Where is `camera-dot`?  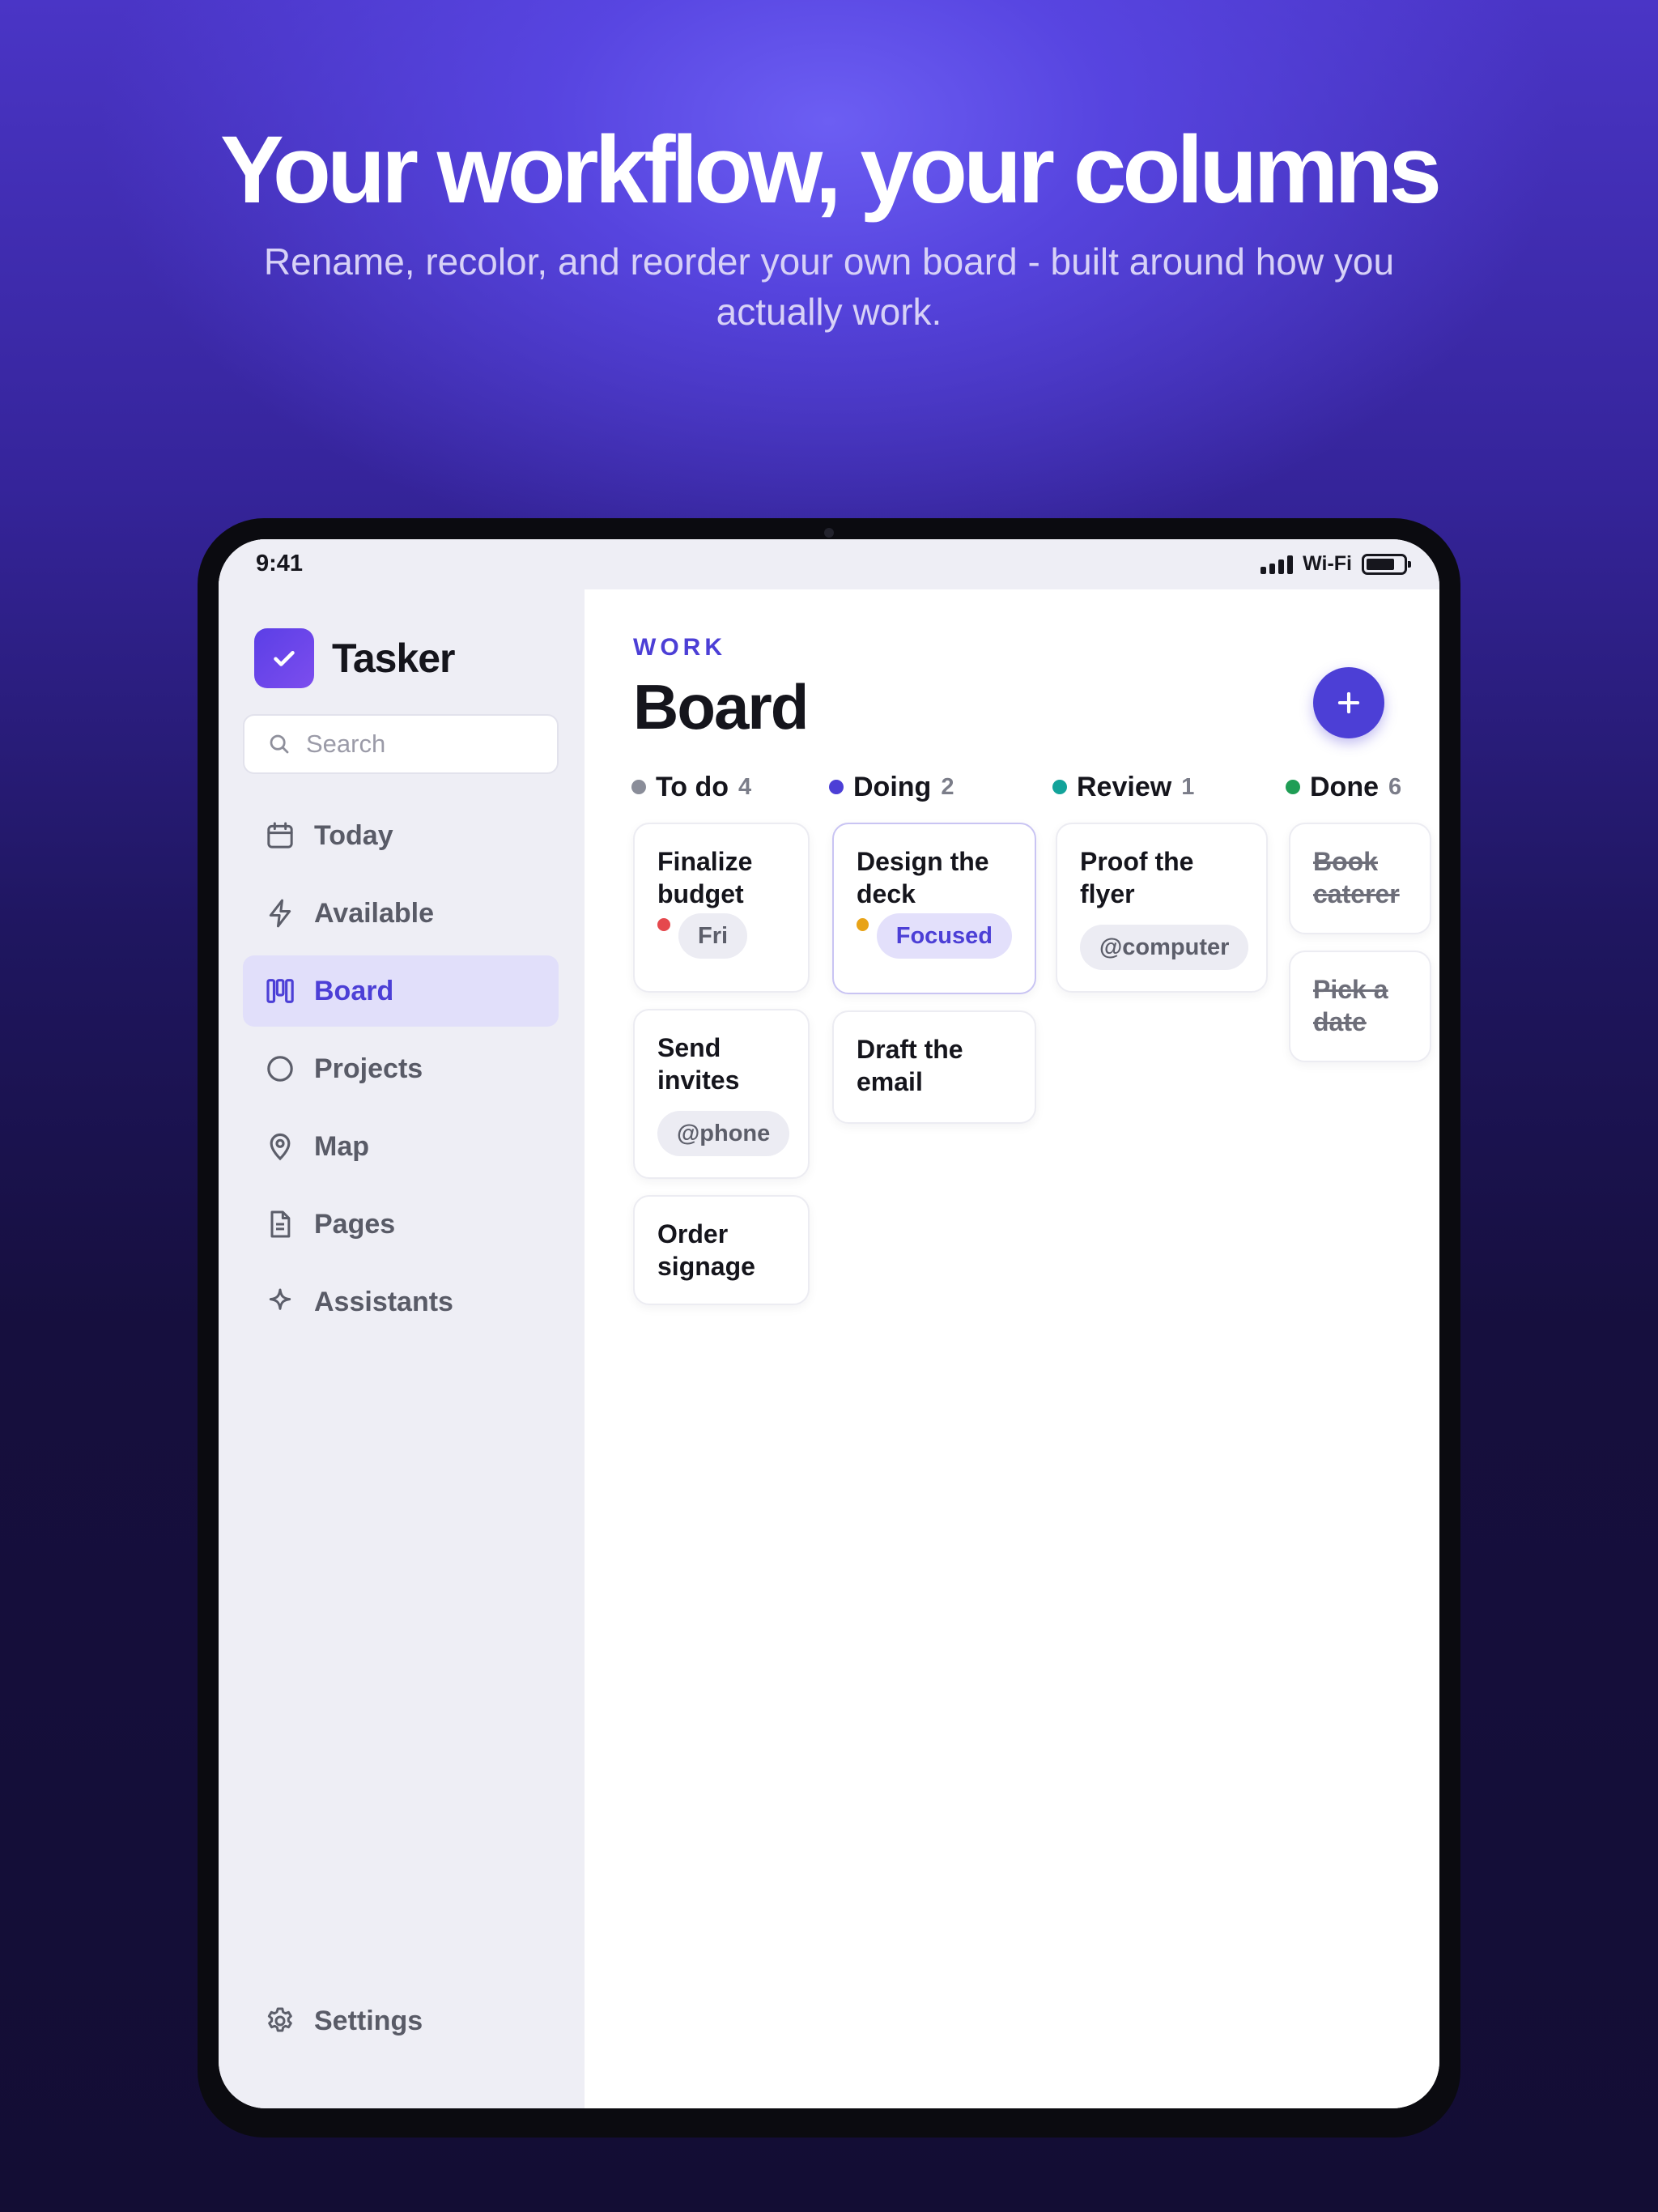
camera-dot is located at coordinates (829, 533).